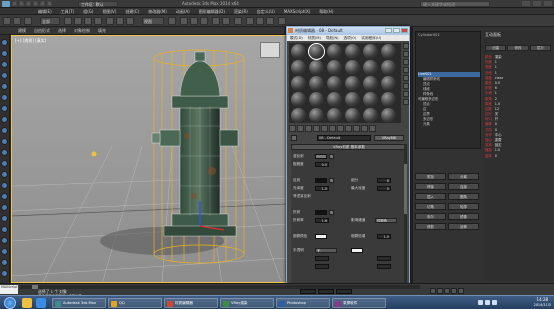  I want to click on material-menu-item: 材质(M), so click(314, 38).